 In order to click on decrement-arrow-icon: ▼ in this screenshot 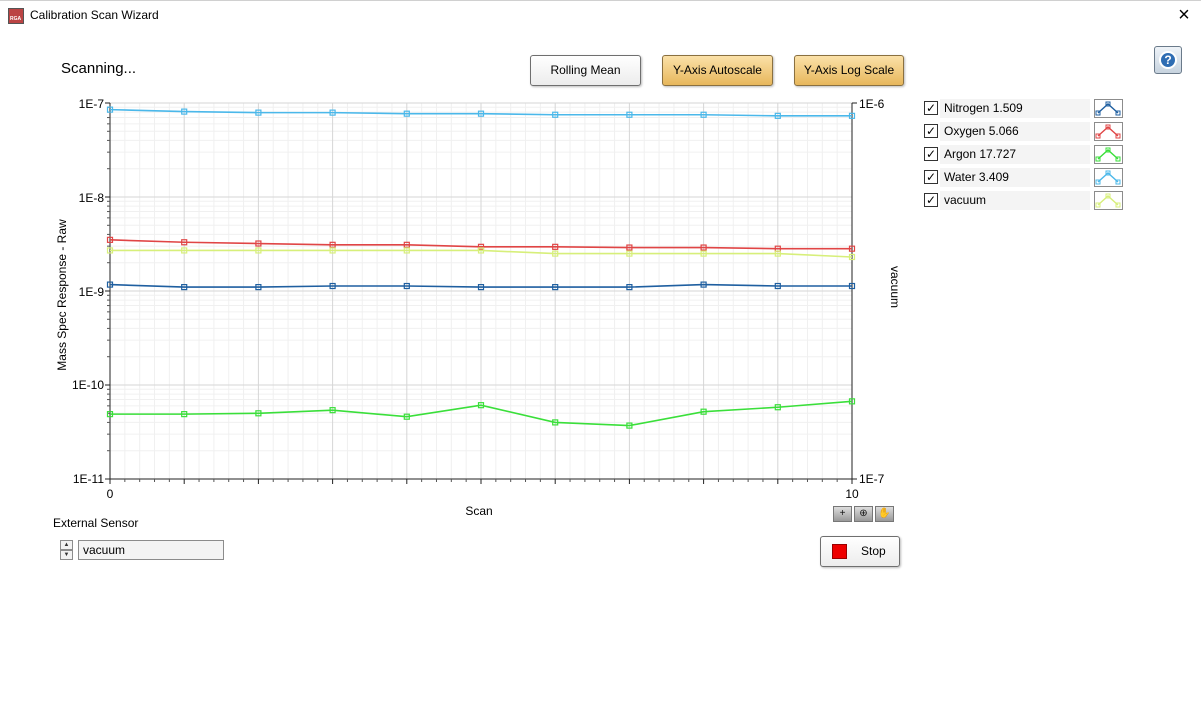, I will do `click(66, 555)`.